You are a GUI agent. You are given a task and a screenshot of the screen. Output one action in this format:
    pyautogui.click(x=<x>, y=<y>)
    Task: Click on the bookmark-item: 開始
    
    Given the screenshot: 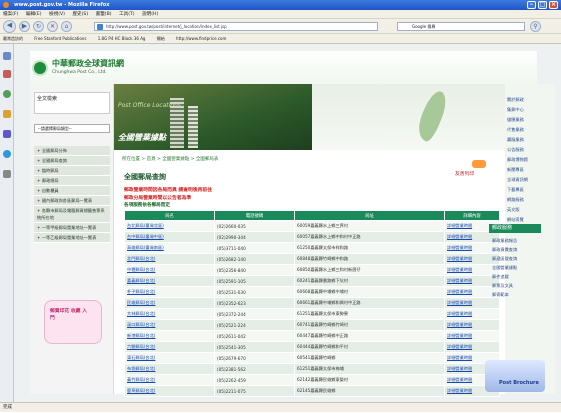 What is the action you would take?
    pyautogui.click(x=161, y=38)
    